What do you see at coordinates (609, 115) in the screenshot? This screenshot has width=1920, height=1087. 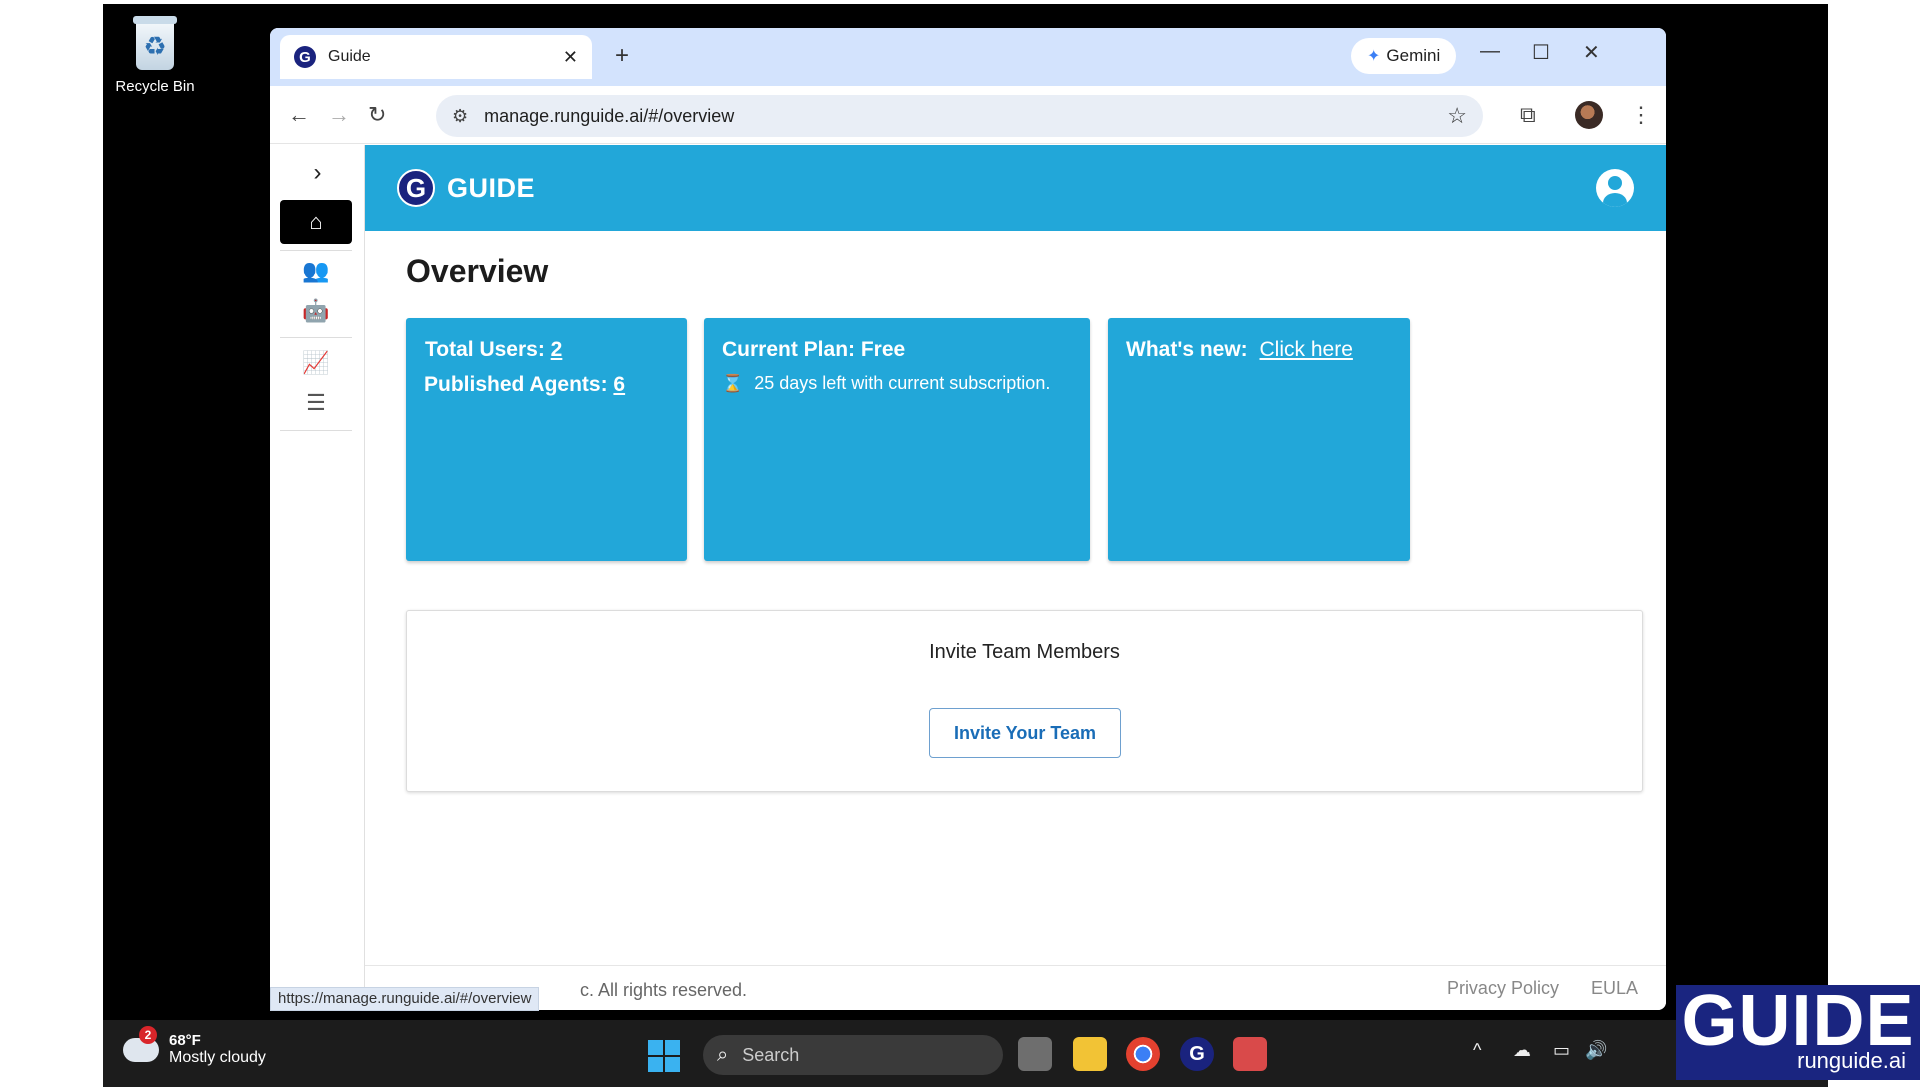 I see `url-text: manage.runguide.ai/#/overview` at bounding box center [609, 115].